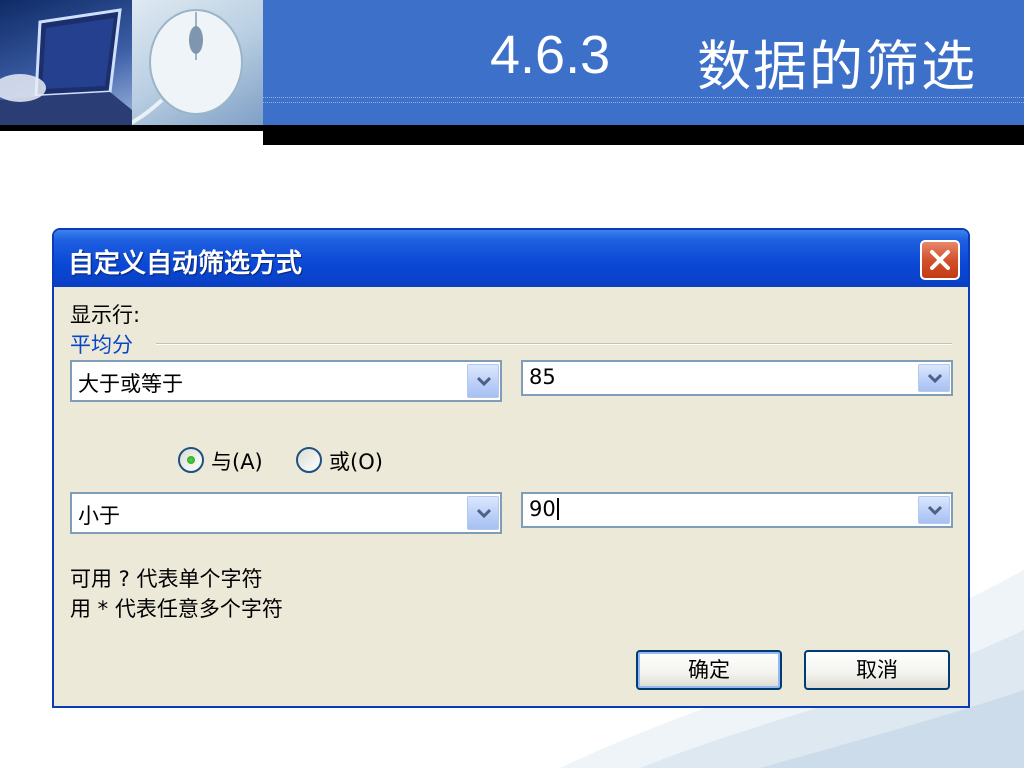  What do you see at coordinates (66, 62) in the screenshot?
I see `laptop-icon` at bounding box center [66, 62].